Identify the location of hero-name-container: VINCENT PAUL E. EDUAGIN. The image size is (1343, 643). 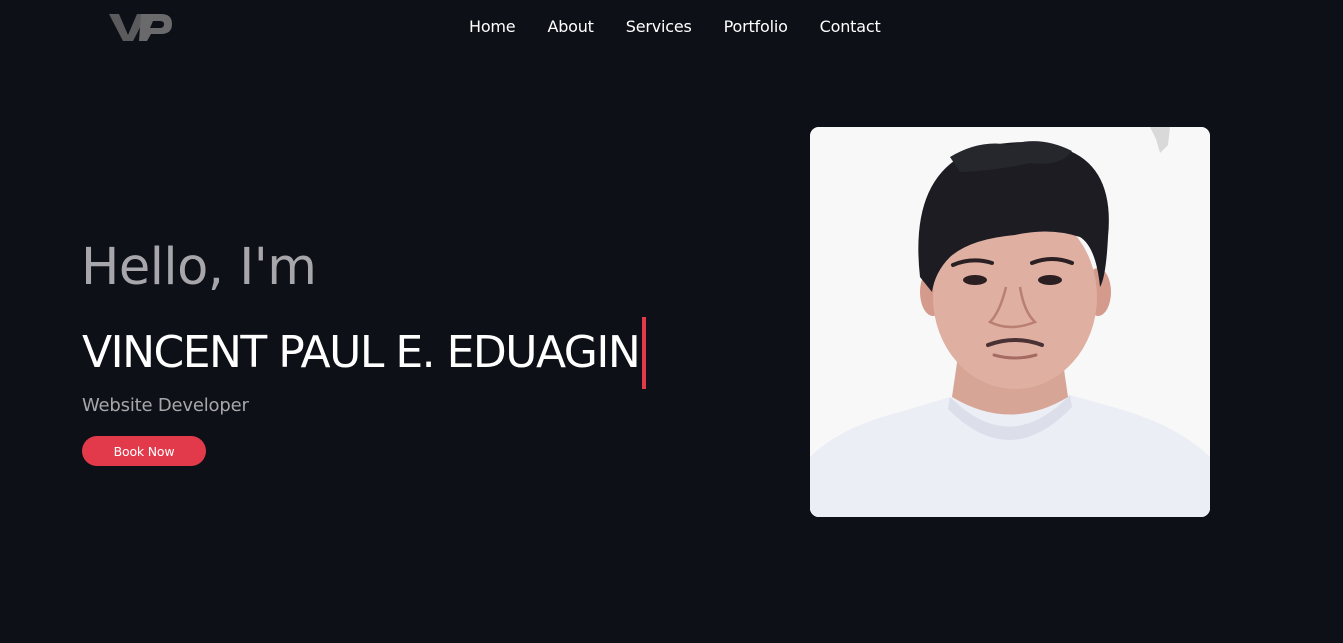
(364, 353).